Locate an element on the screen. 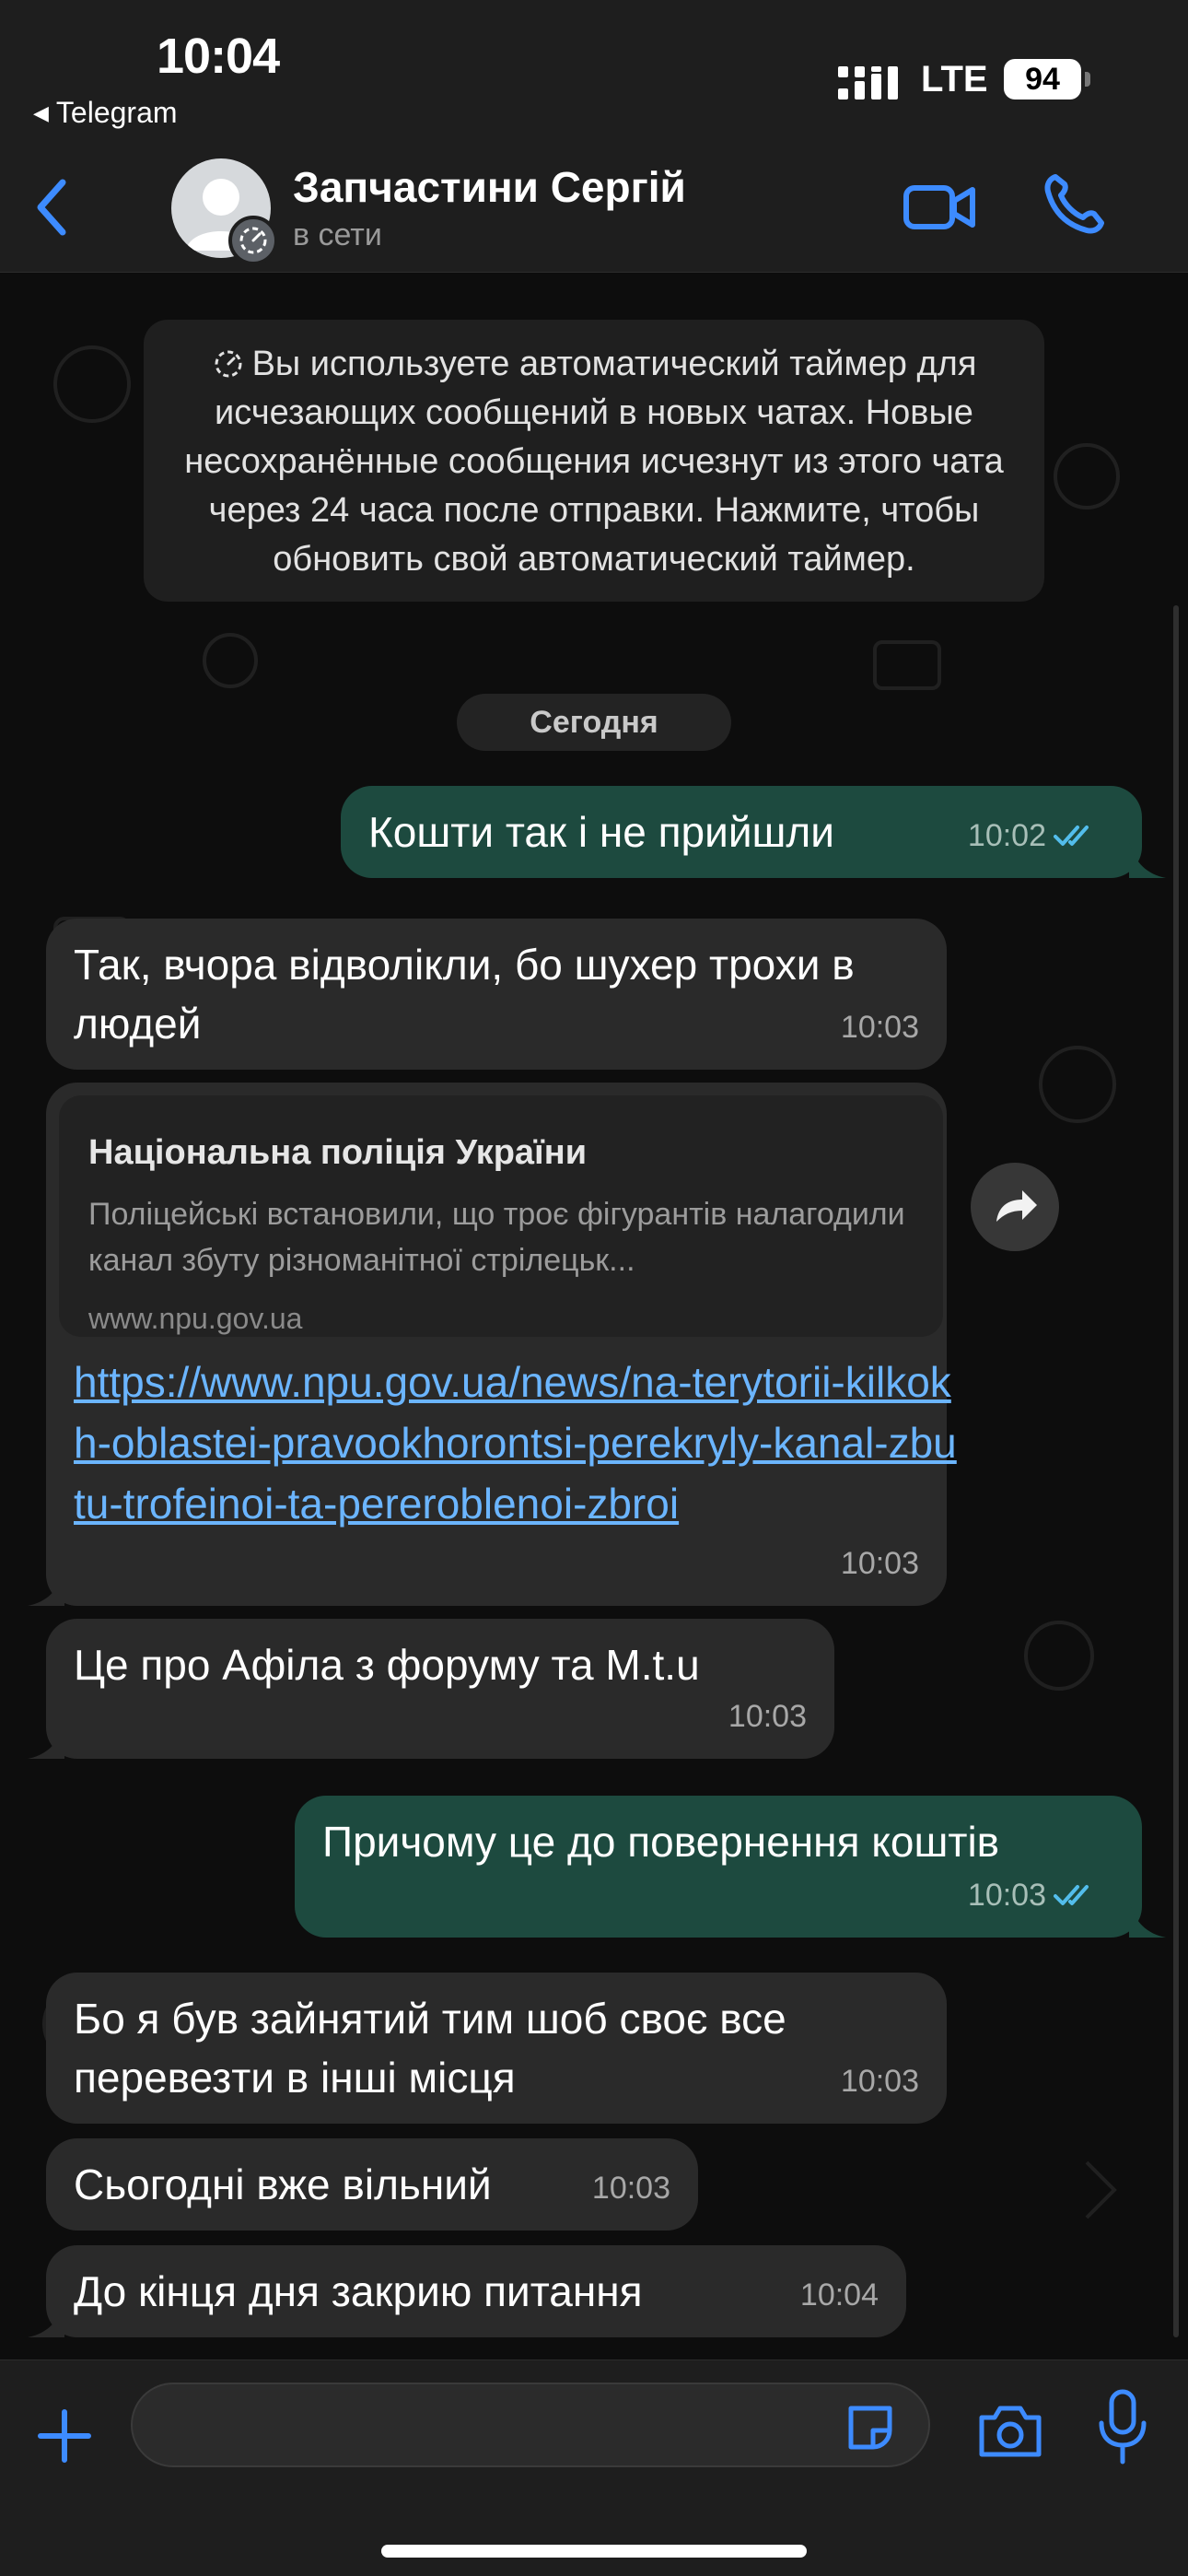  contact-name: Запчастини Сергій is located at coordinates (490, 187).